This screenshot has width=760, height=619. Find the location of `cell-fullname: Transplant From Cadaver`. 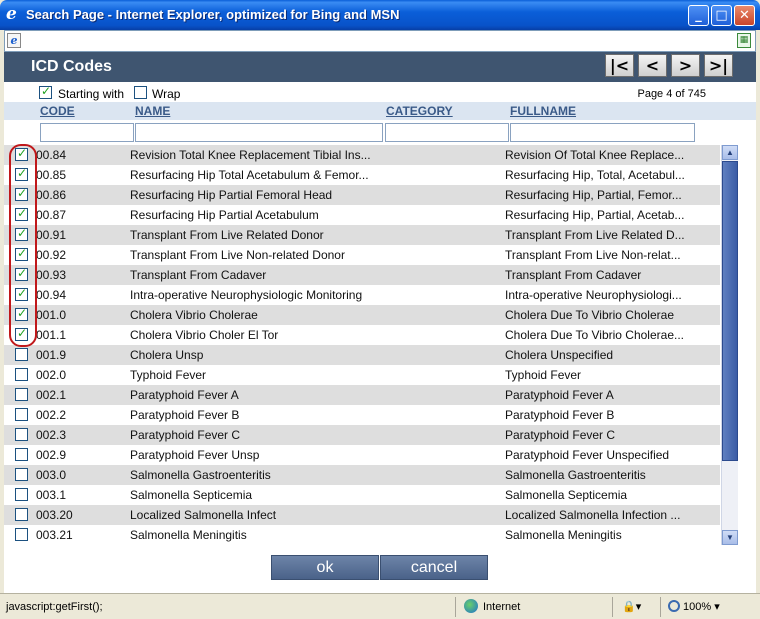

cell-fullname: Transplant From Cadaver is located at coordinates (573, 275).